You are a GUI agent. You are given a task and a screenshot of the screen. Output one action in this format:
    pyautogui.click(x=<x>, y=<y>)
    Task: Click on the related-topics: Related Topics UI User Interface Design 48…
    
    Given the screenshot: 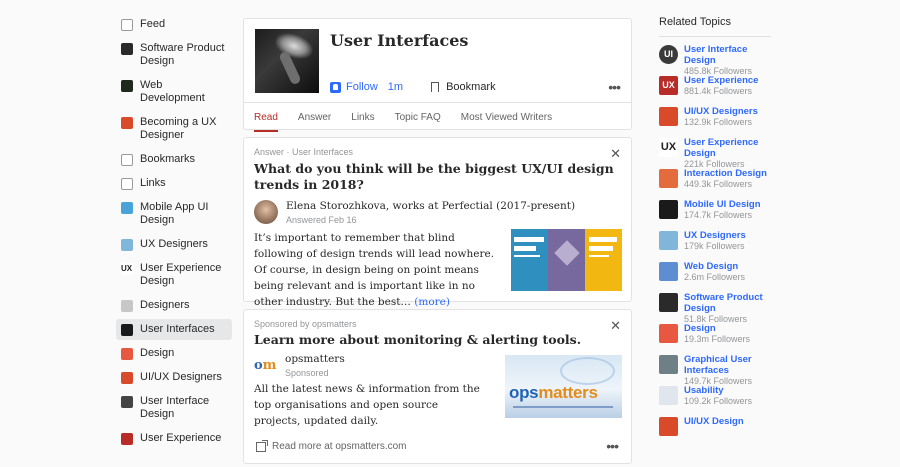 What is the action you would take?
    pyautogui.click(x=716, y=231)
    